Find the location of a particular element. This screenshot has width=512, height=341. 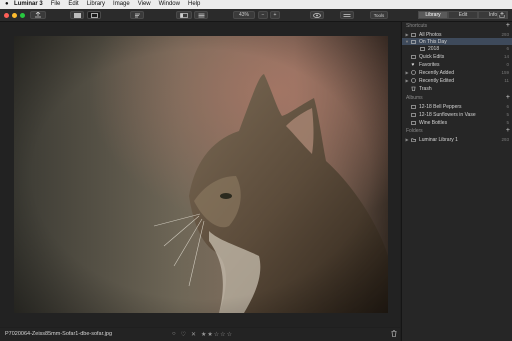

eye-icon is located at coordinates (317, 15).